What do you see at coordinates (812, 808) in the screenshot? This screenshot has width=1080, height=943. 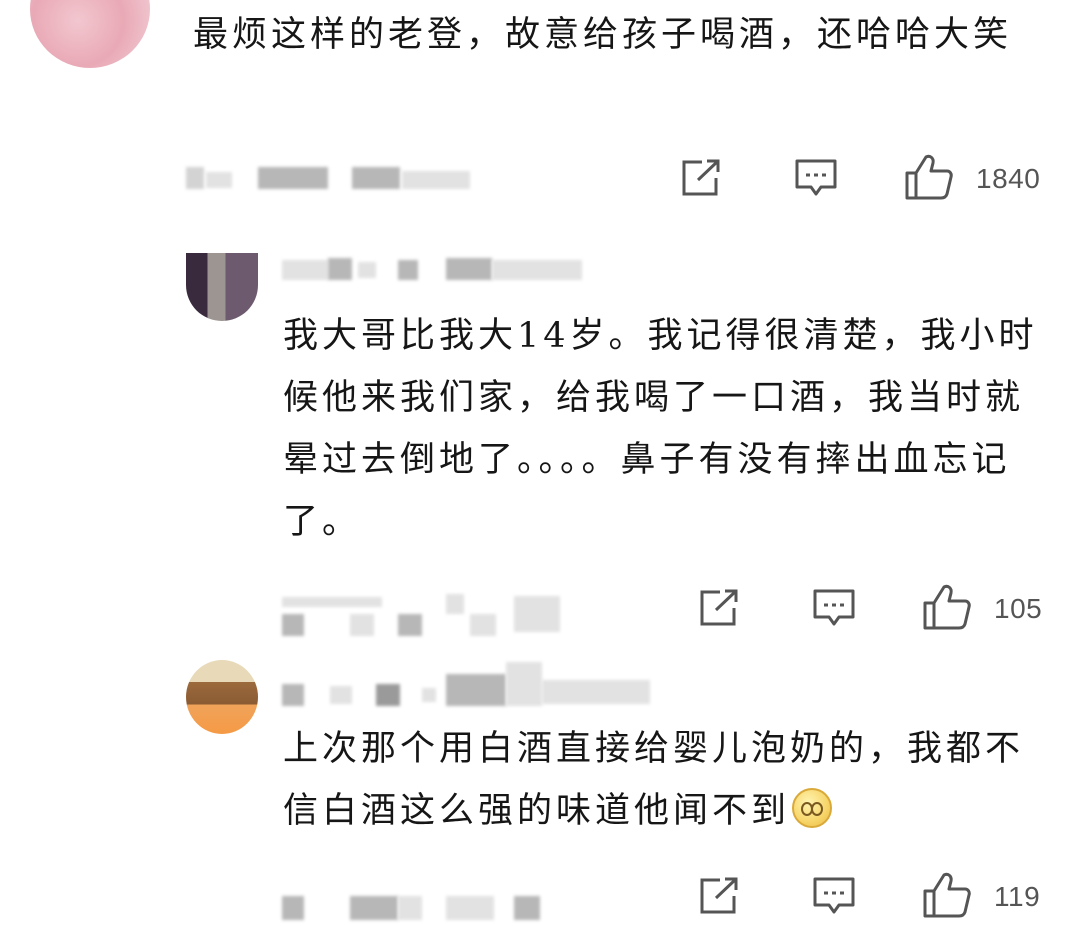 I see `drooling-face-emoji` at bounding box center [812, 808].